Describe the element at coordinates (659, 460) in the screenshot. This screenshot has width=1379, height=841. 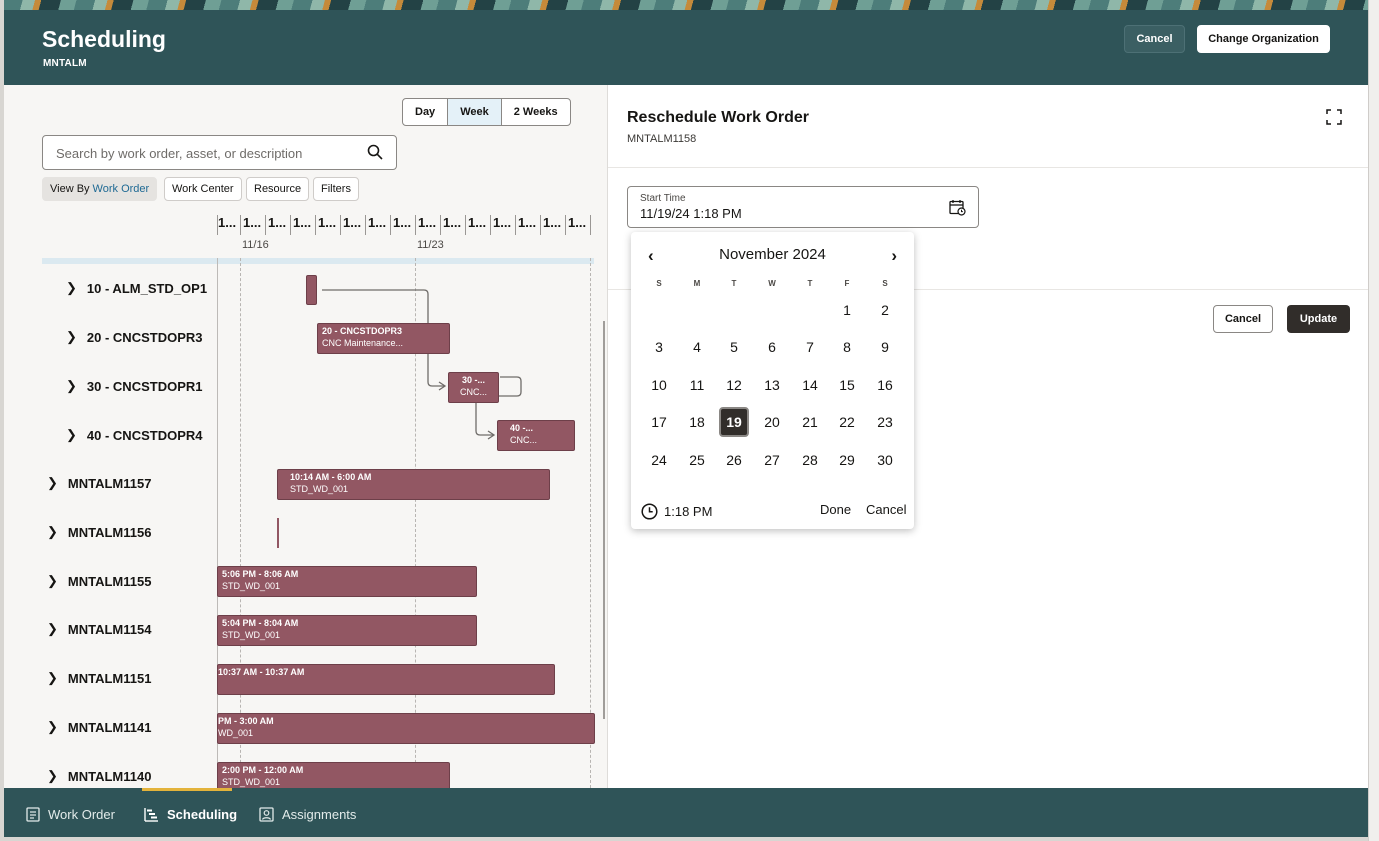
I see `calendar-day: 24` at that location.